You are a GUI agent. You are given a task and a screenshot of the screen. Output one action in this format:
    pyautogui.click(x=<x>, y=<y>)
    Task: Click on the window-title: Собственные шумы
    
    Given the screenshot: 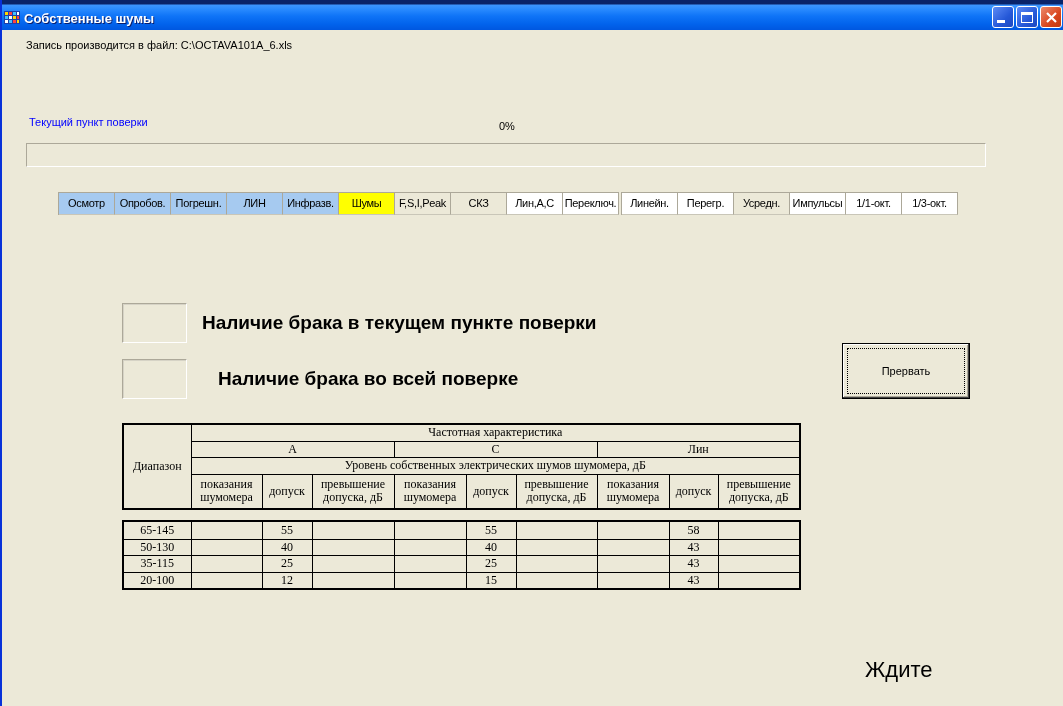 What is the action you would take?
    pyautogui.click(x=89, y=18)
    